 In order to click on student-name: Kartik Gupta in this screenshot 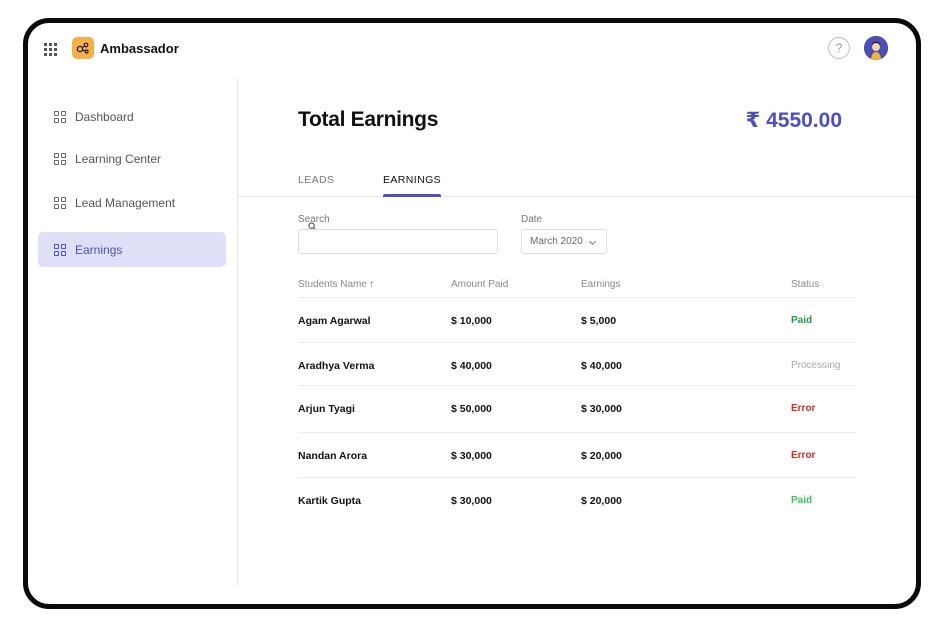, I will do `click(330, 501)`.